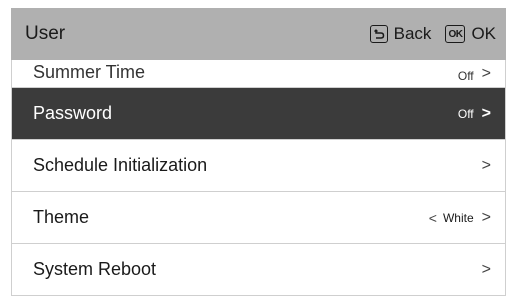 This screenshot has height=296, width=513. What do you see at coordinates (433, 218) in the screenshot?
I see `chevron-left-icon: <` at bounding box center [433, 218].